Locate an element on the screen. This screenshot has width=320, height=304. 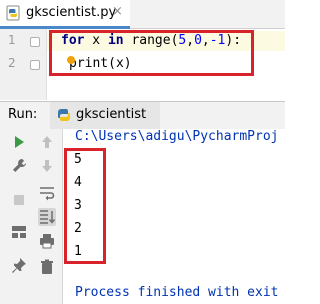
console-command: C:\Users\adigu\PycharmProj is located at coordinates (177, 136).